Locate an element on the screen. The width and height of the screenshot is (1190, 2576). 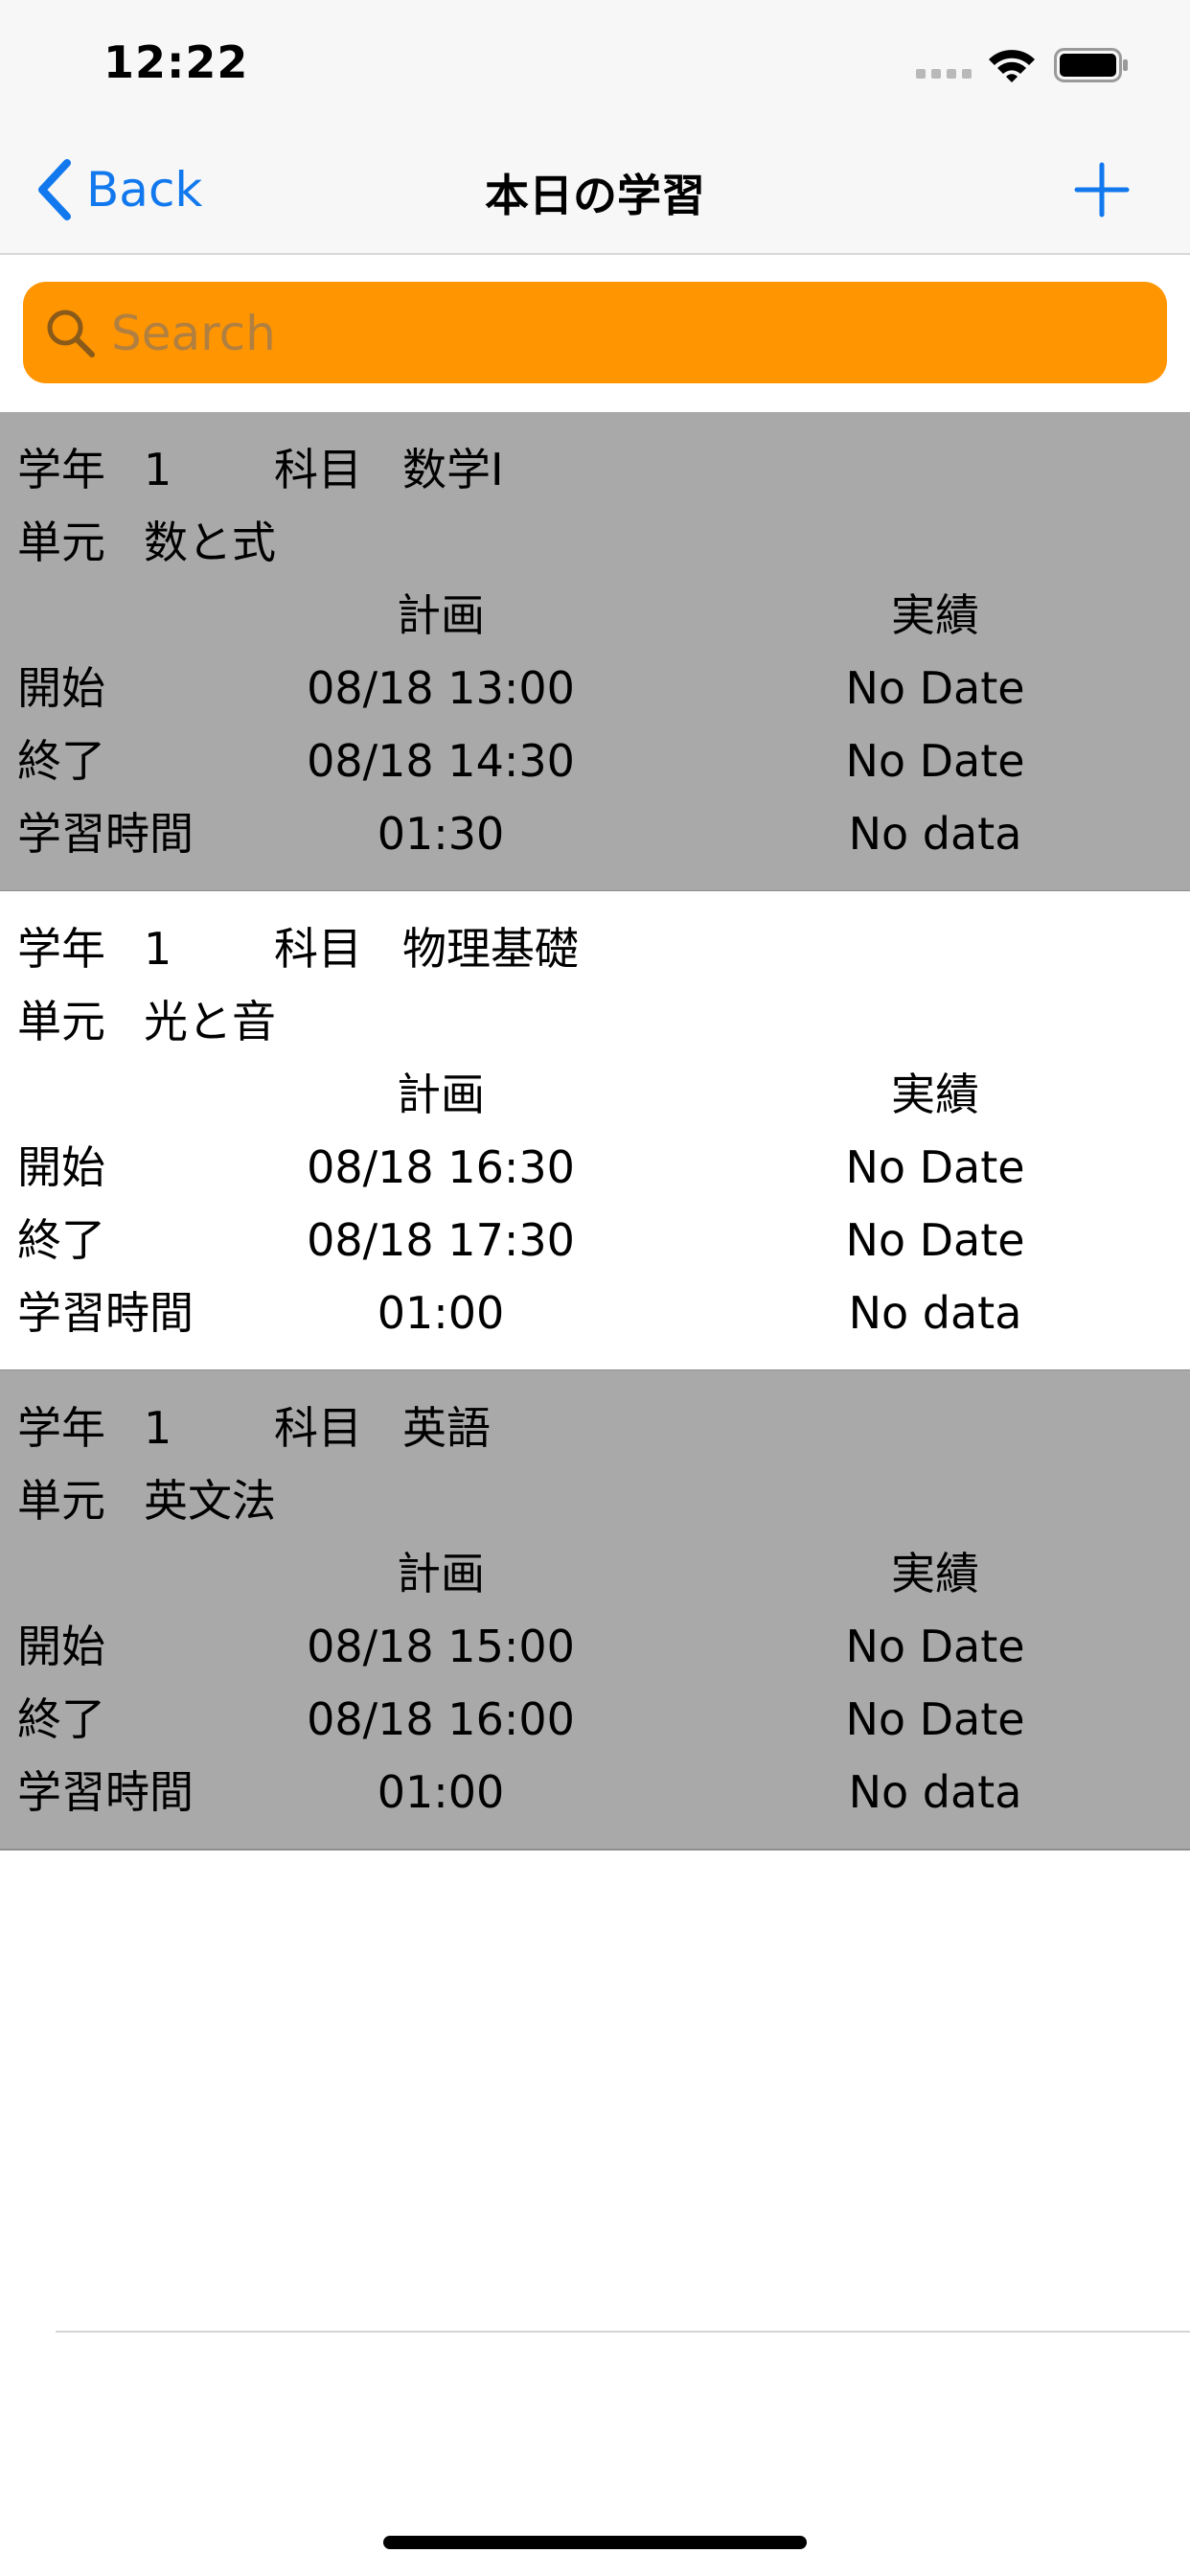
battery-icon is located at coordinates (1091, 65).